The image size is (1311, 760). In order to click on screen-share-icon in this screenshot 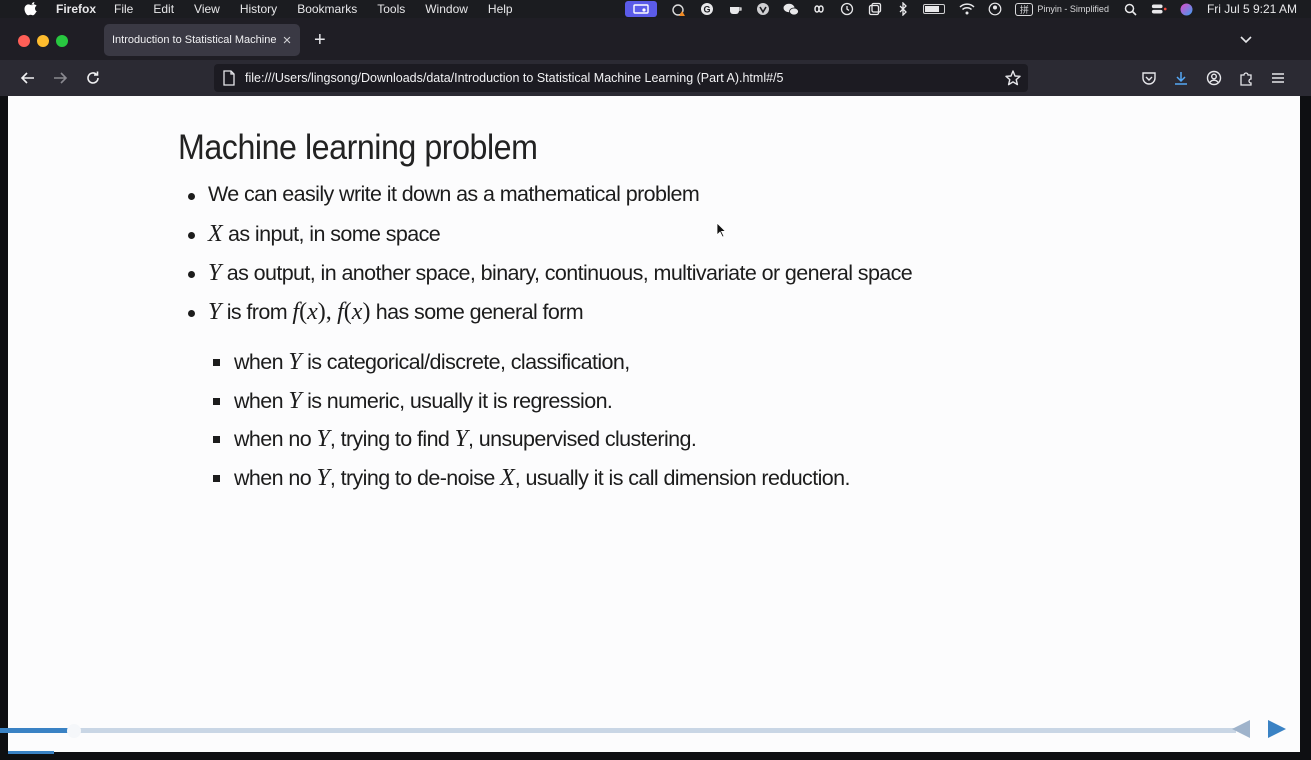, I will do `click(641, 9)`.